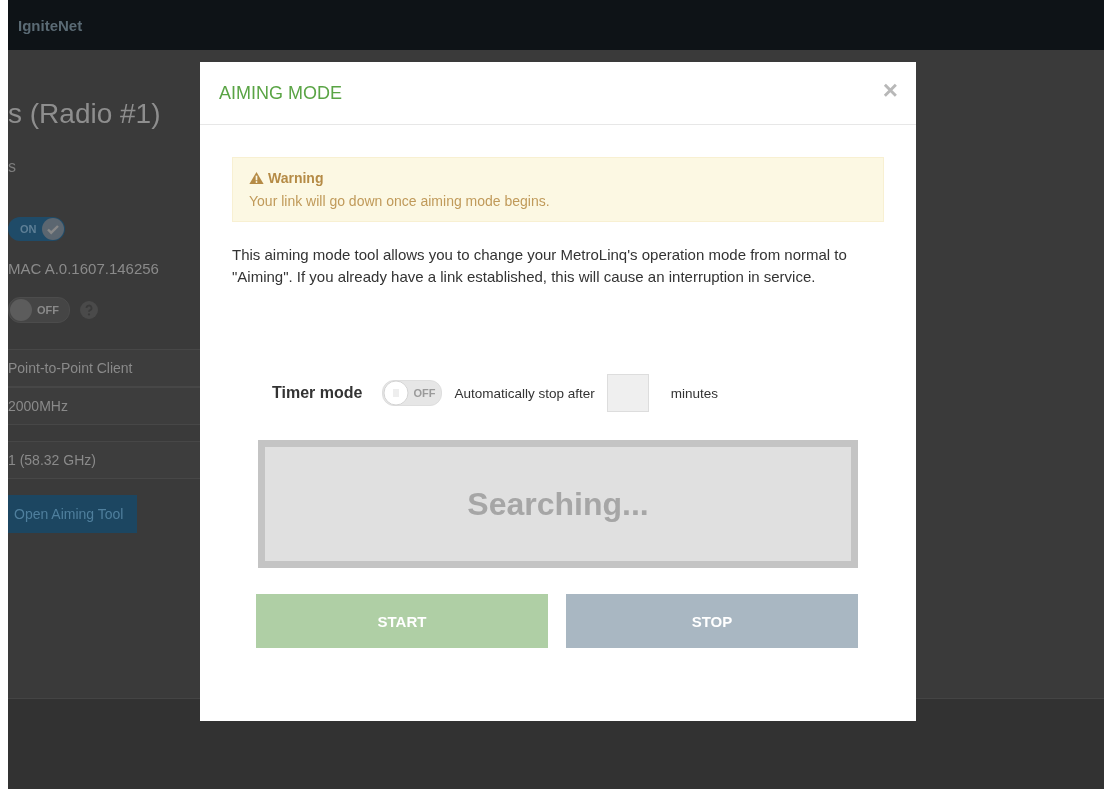 The image size is (1104, 789). I want to click on section-title: s, so click(12, 167).